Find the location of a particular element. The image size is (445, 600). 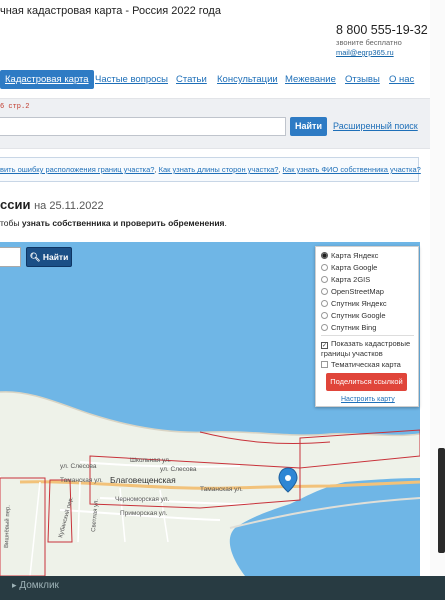

layer-option-openstreetmap: OpenStreetMap is located at coordinates (352, 291).